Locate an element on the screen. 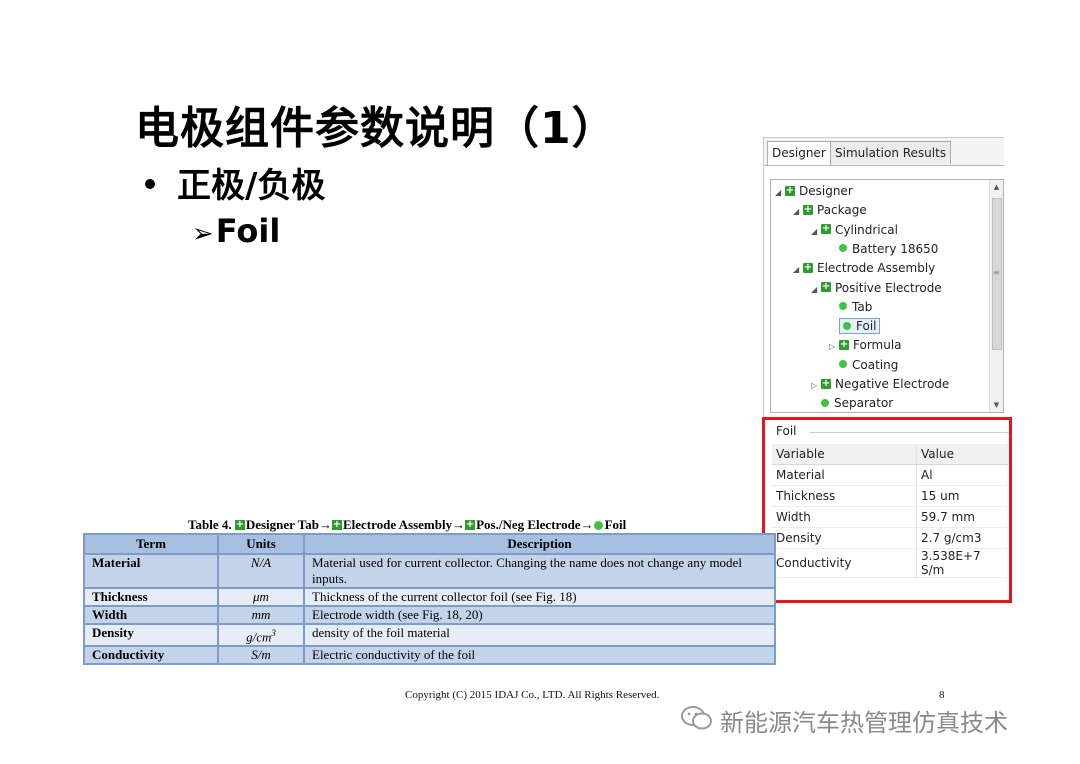 Image resolution: width=1080 pixels, height=764 pixels. tree-item: ▷ + Formula is located at coordinates (865, 345).